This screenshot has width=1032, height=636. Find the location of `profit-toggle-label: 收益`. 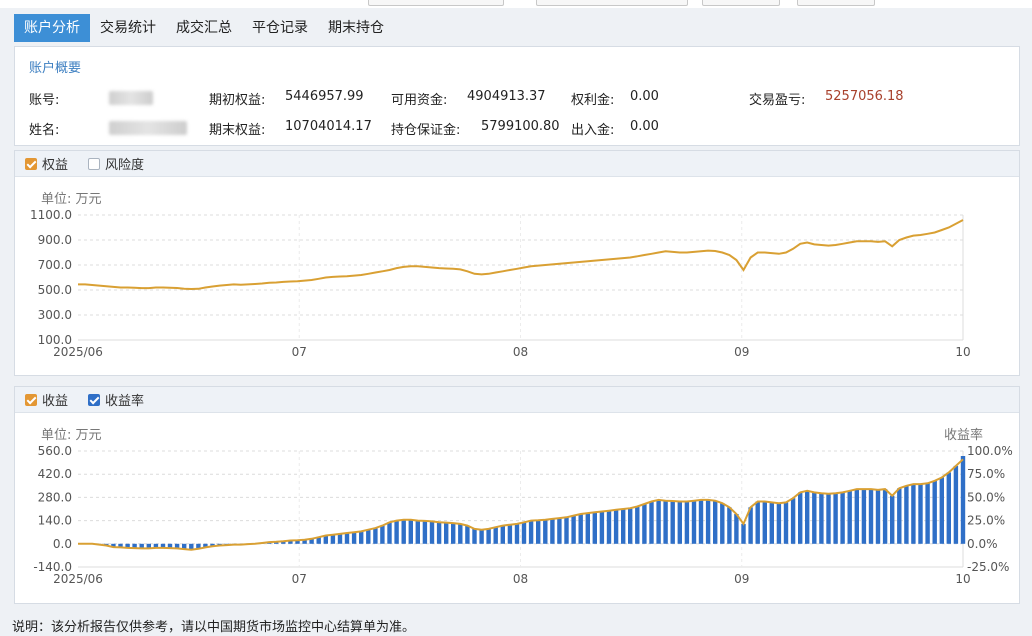

profit-toggle-label: 收益 is located at coordinates (55, 401).